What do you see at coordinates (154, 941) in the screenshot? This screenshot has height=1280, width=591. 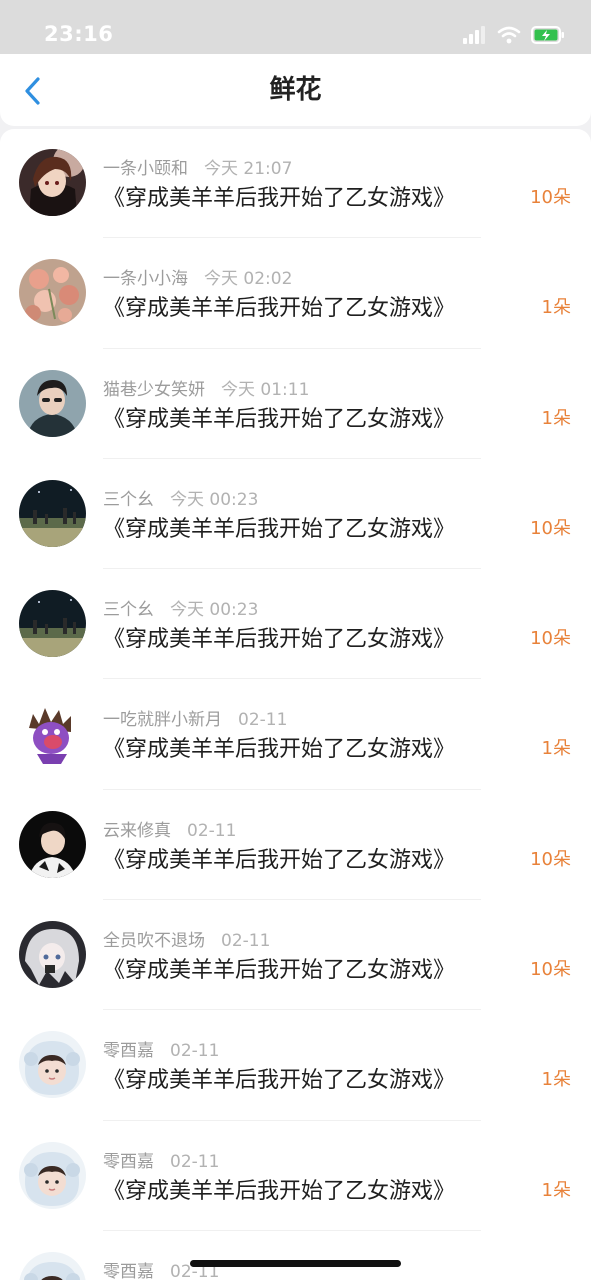 I see `username: 全员吹不退场` at bounding box center [154, 941].